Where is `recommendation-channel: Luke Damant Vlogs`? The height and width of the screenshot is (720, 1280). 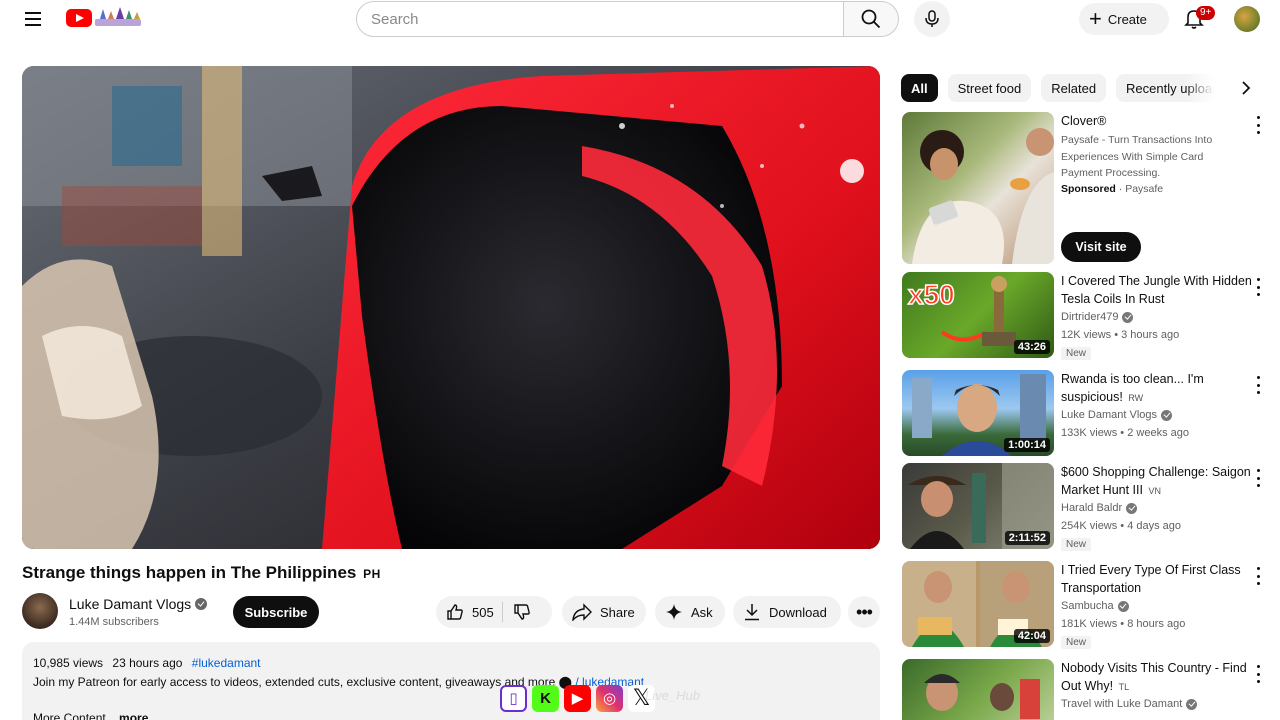
recommendation-channel: Luke Damant Vlogs is located at coordinates (1116, 415).